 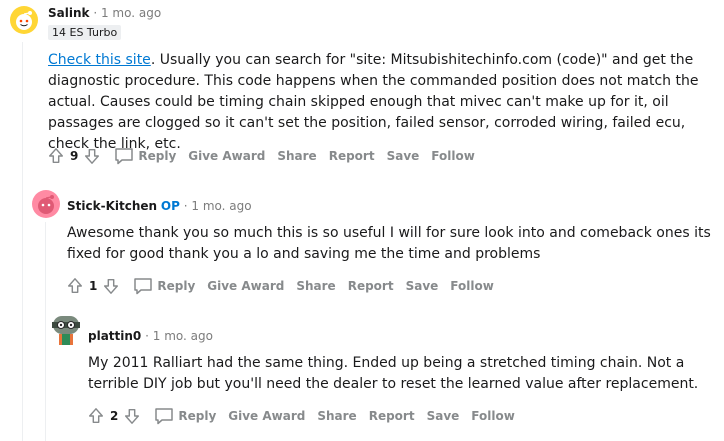 What do you see at coordinates (85, 32) in the screenshot?
I see `user-flair: 14 ES Turbo` at bounding box center [85, 32].